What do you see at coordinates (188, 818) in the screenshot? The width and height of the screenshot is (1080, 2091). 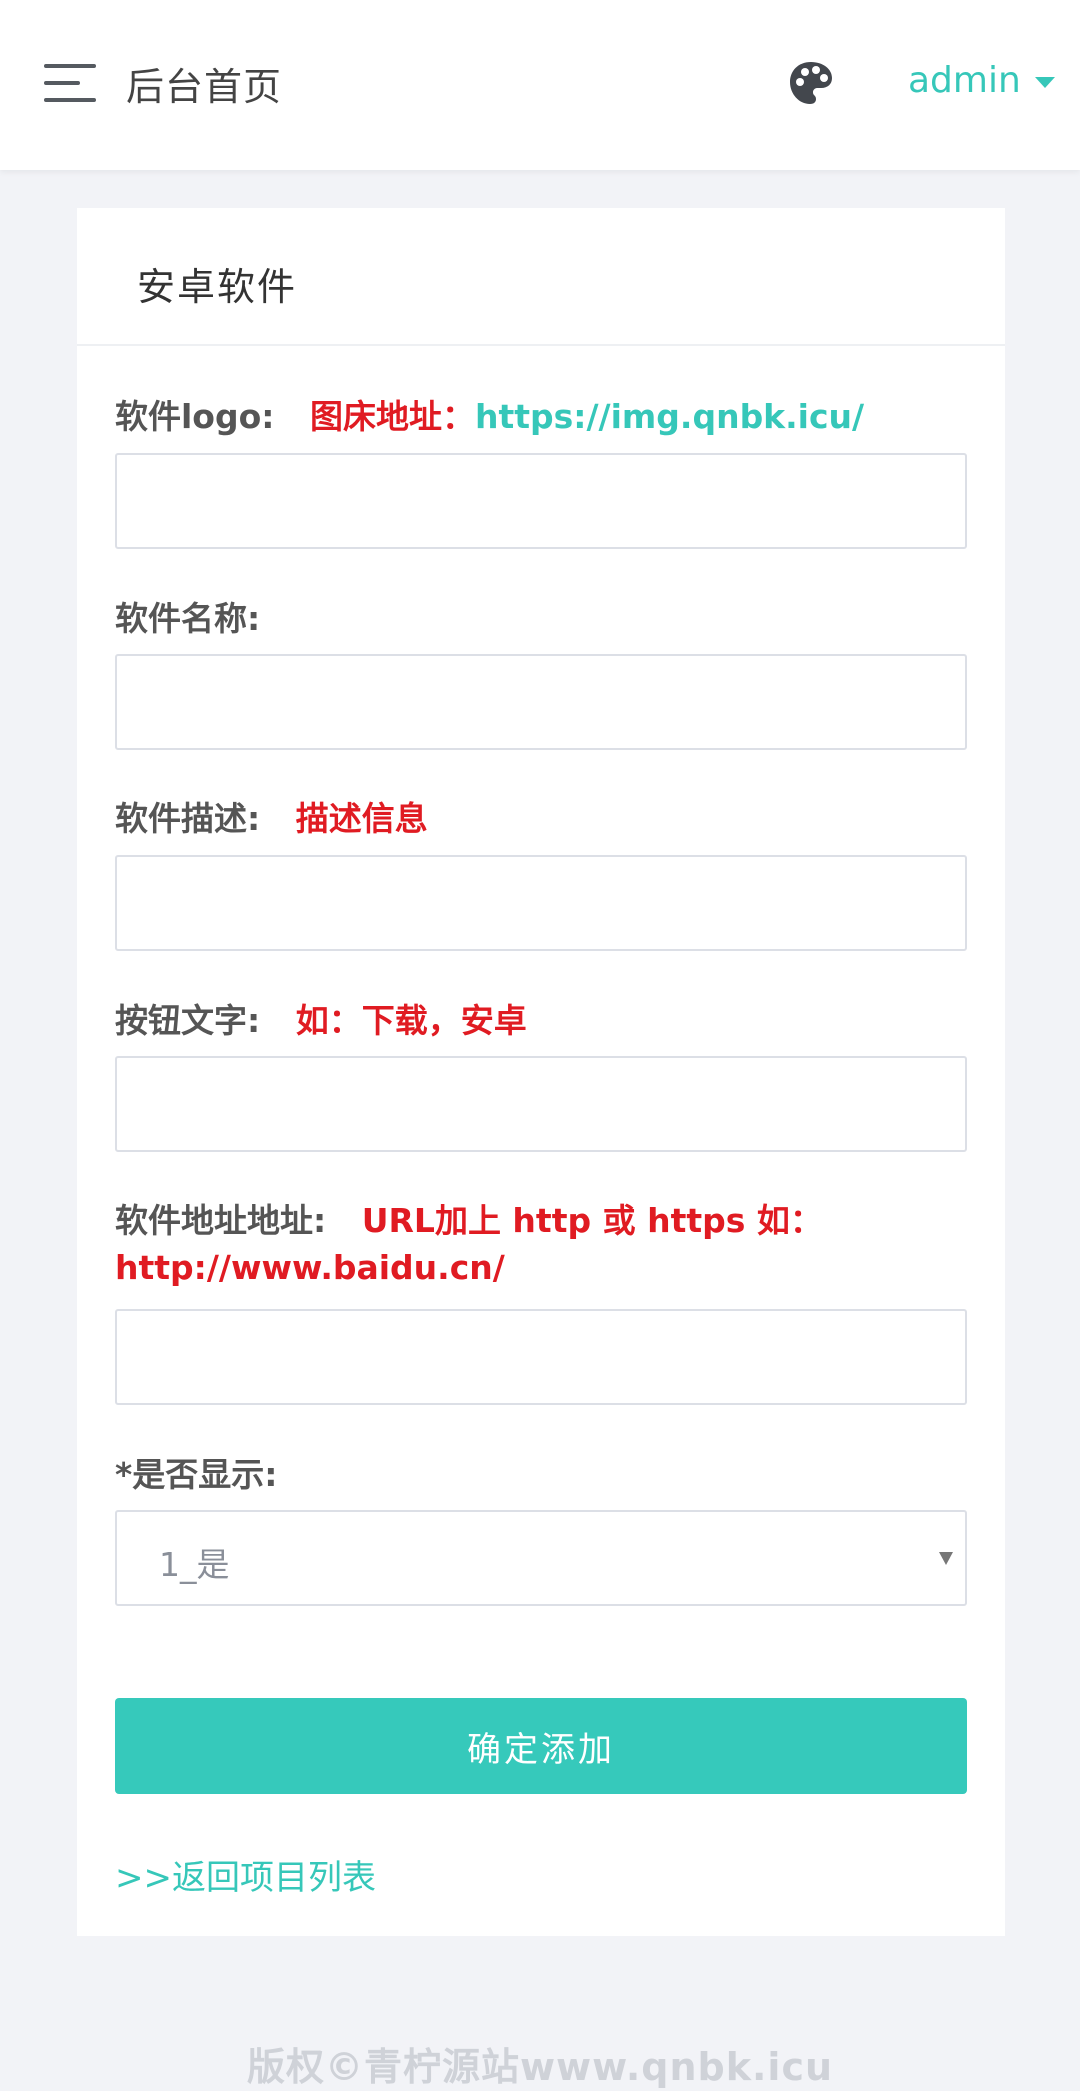 I see `desc-label-text: 软件描述:` at bounding box center [188, 818].